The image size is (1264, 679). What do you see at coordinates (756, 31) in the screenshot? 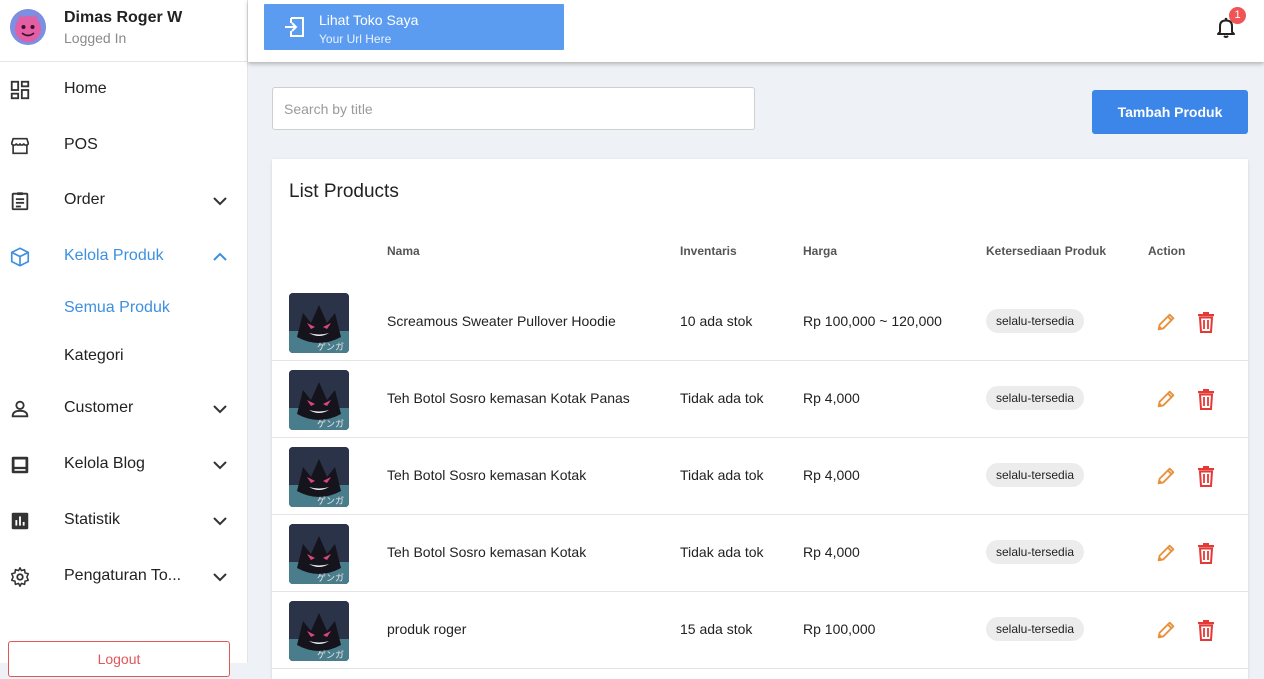
I see `topbar: Lihat Toko Saya Your Url Here 1` at bounding box center [756, 31].